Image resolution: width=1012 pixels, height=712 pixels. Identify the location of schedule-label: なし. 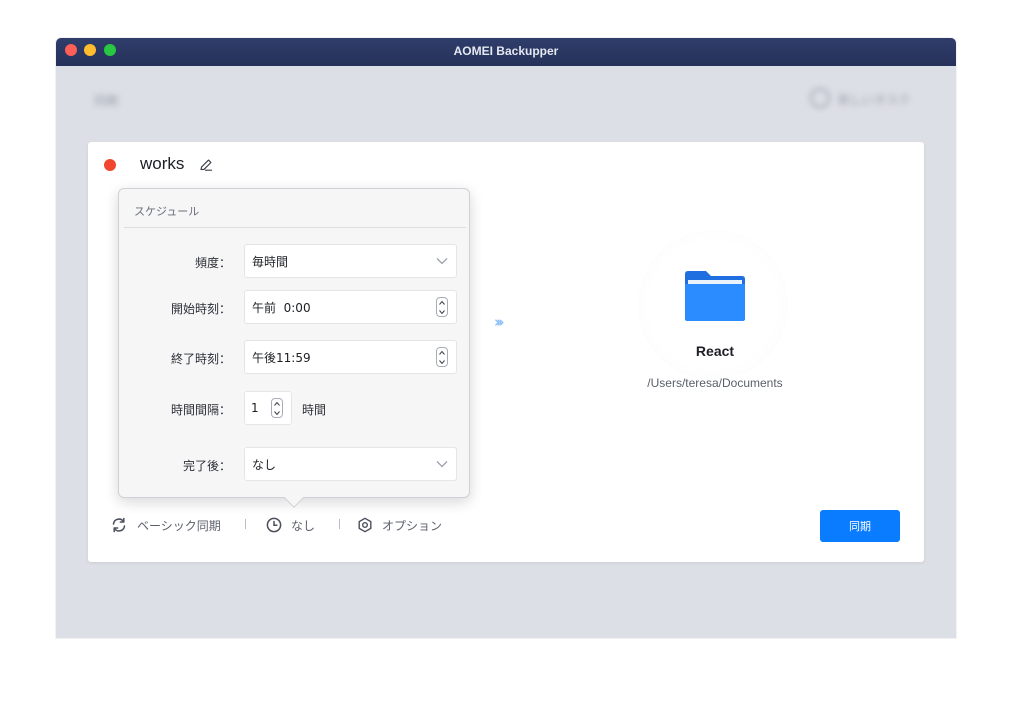
(303, 525).